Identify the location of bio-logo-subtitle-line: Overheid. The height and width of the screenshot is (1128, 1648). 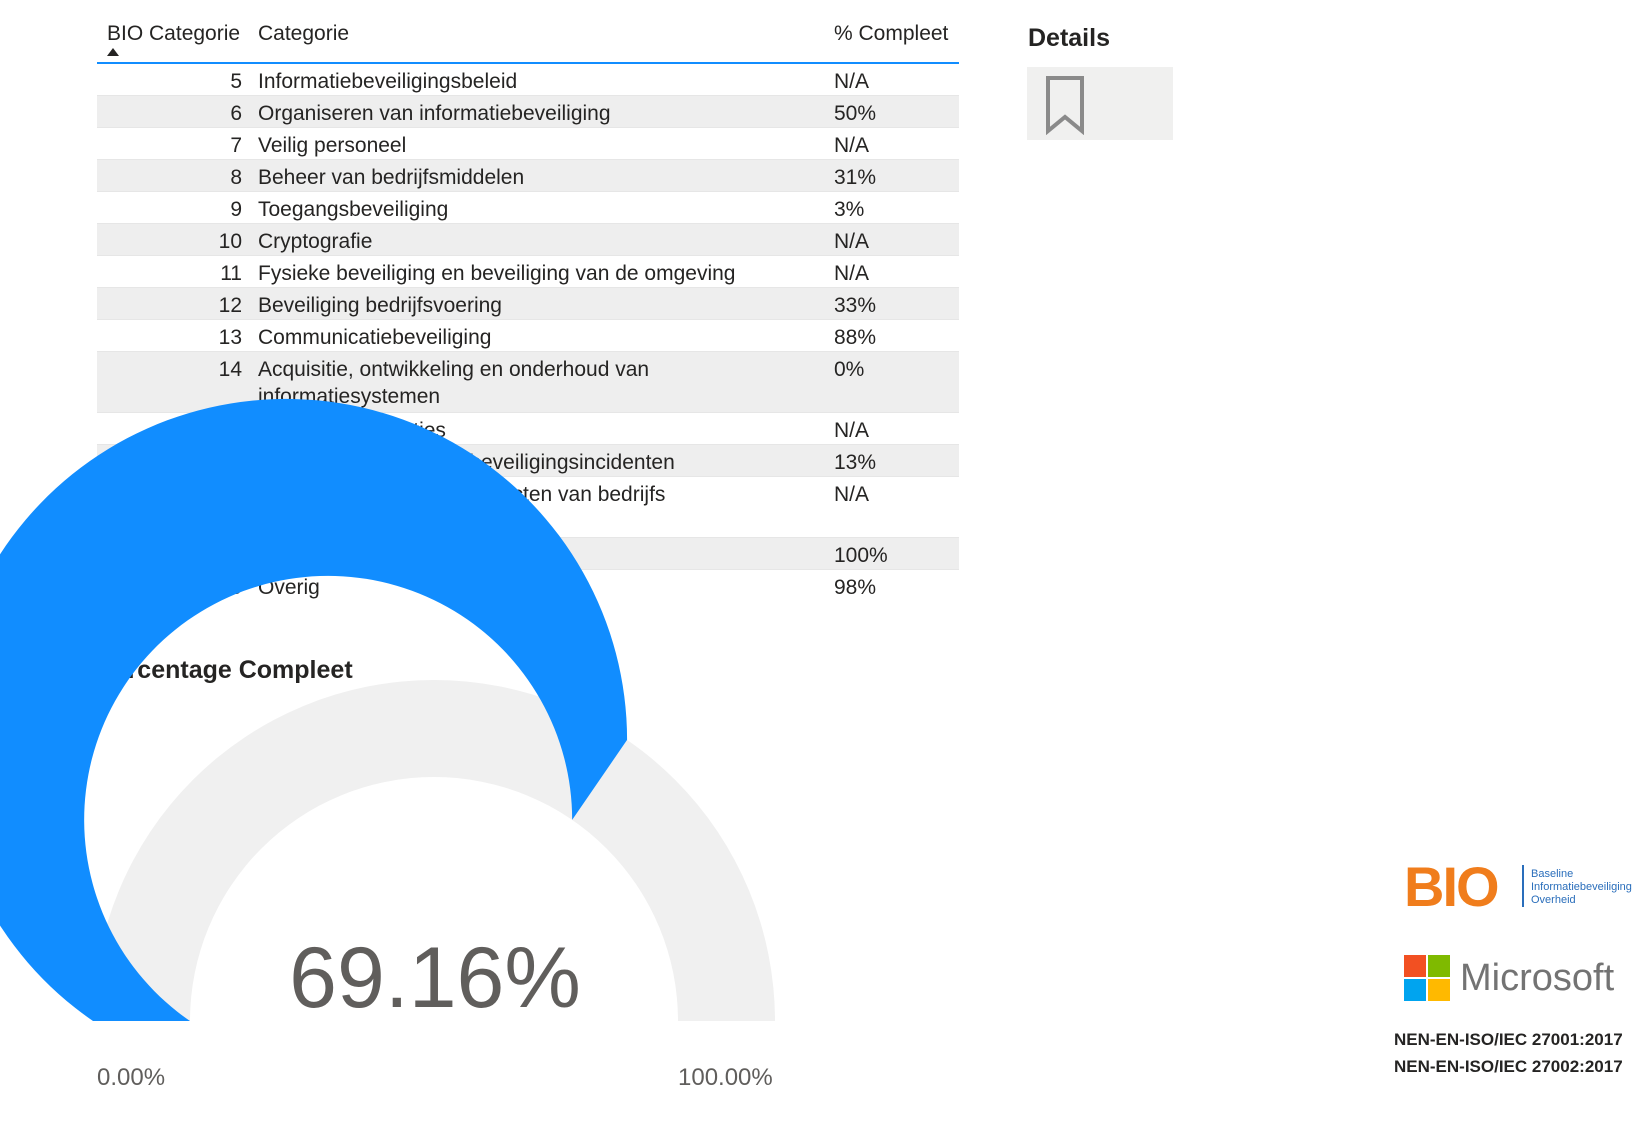
(1553, 900).